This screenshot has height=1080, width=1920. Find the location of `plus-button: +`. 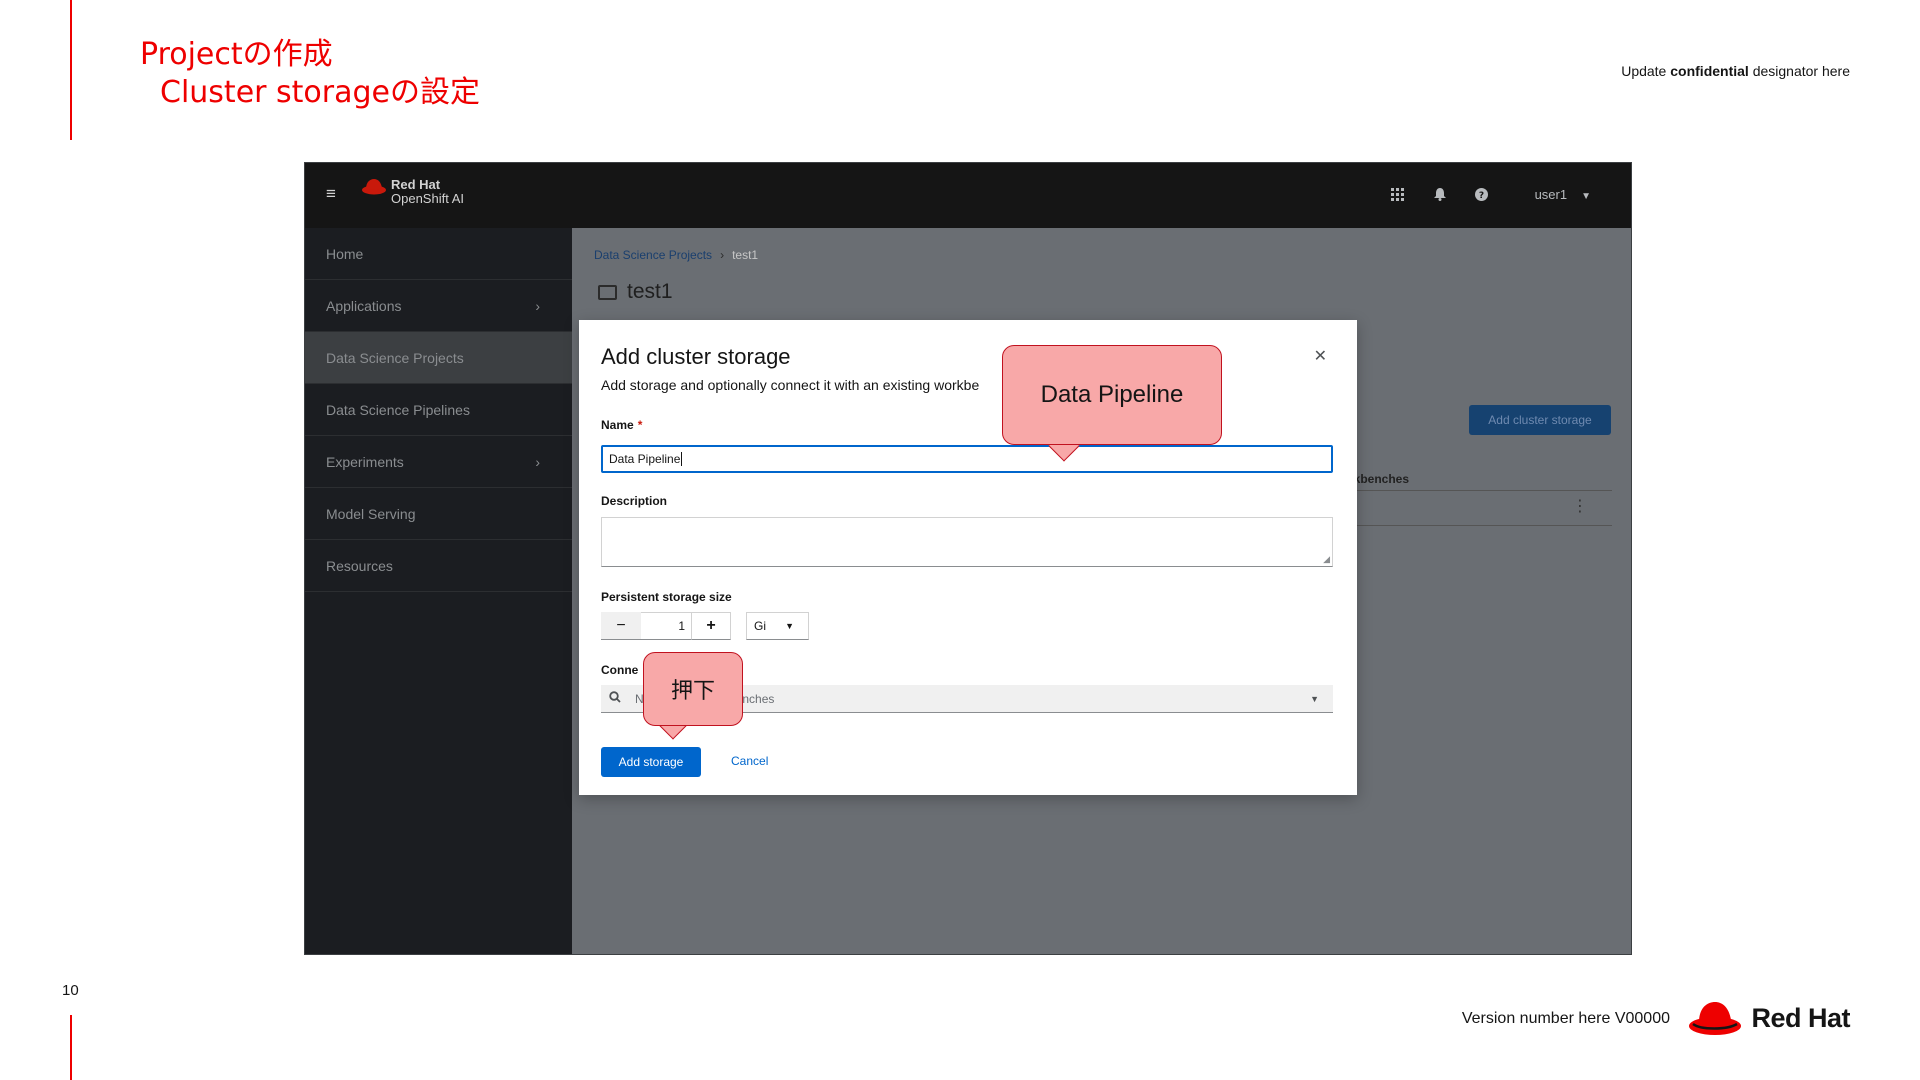

plus-button: + is located at coordinates (711, 626).